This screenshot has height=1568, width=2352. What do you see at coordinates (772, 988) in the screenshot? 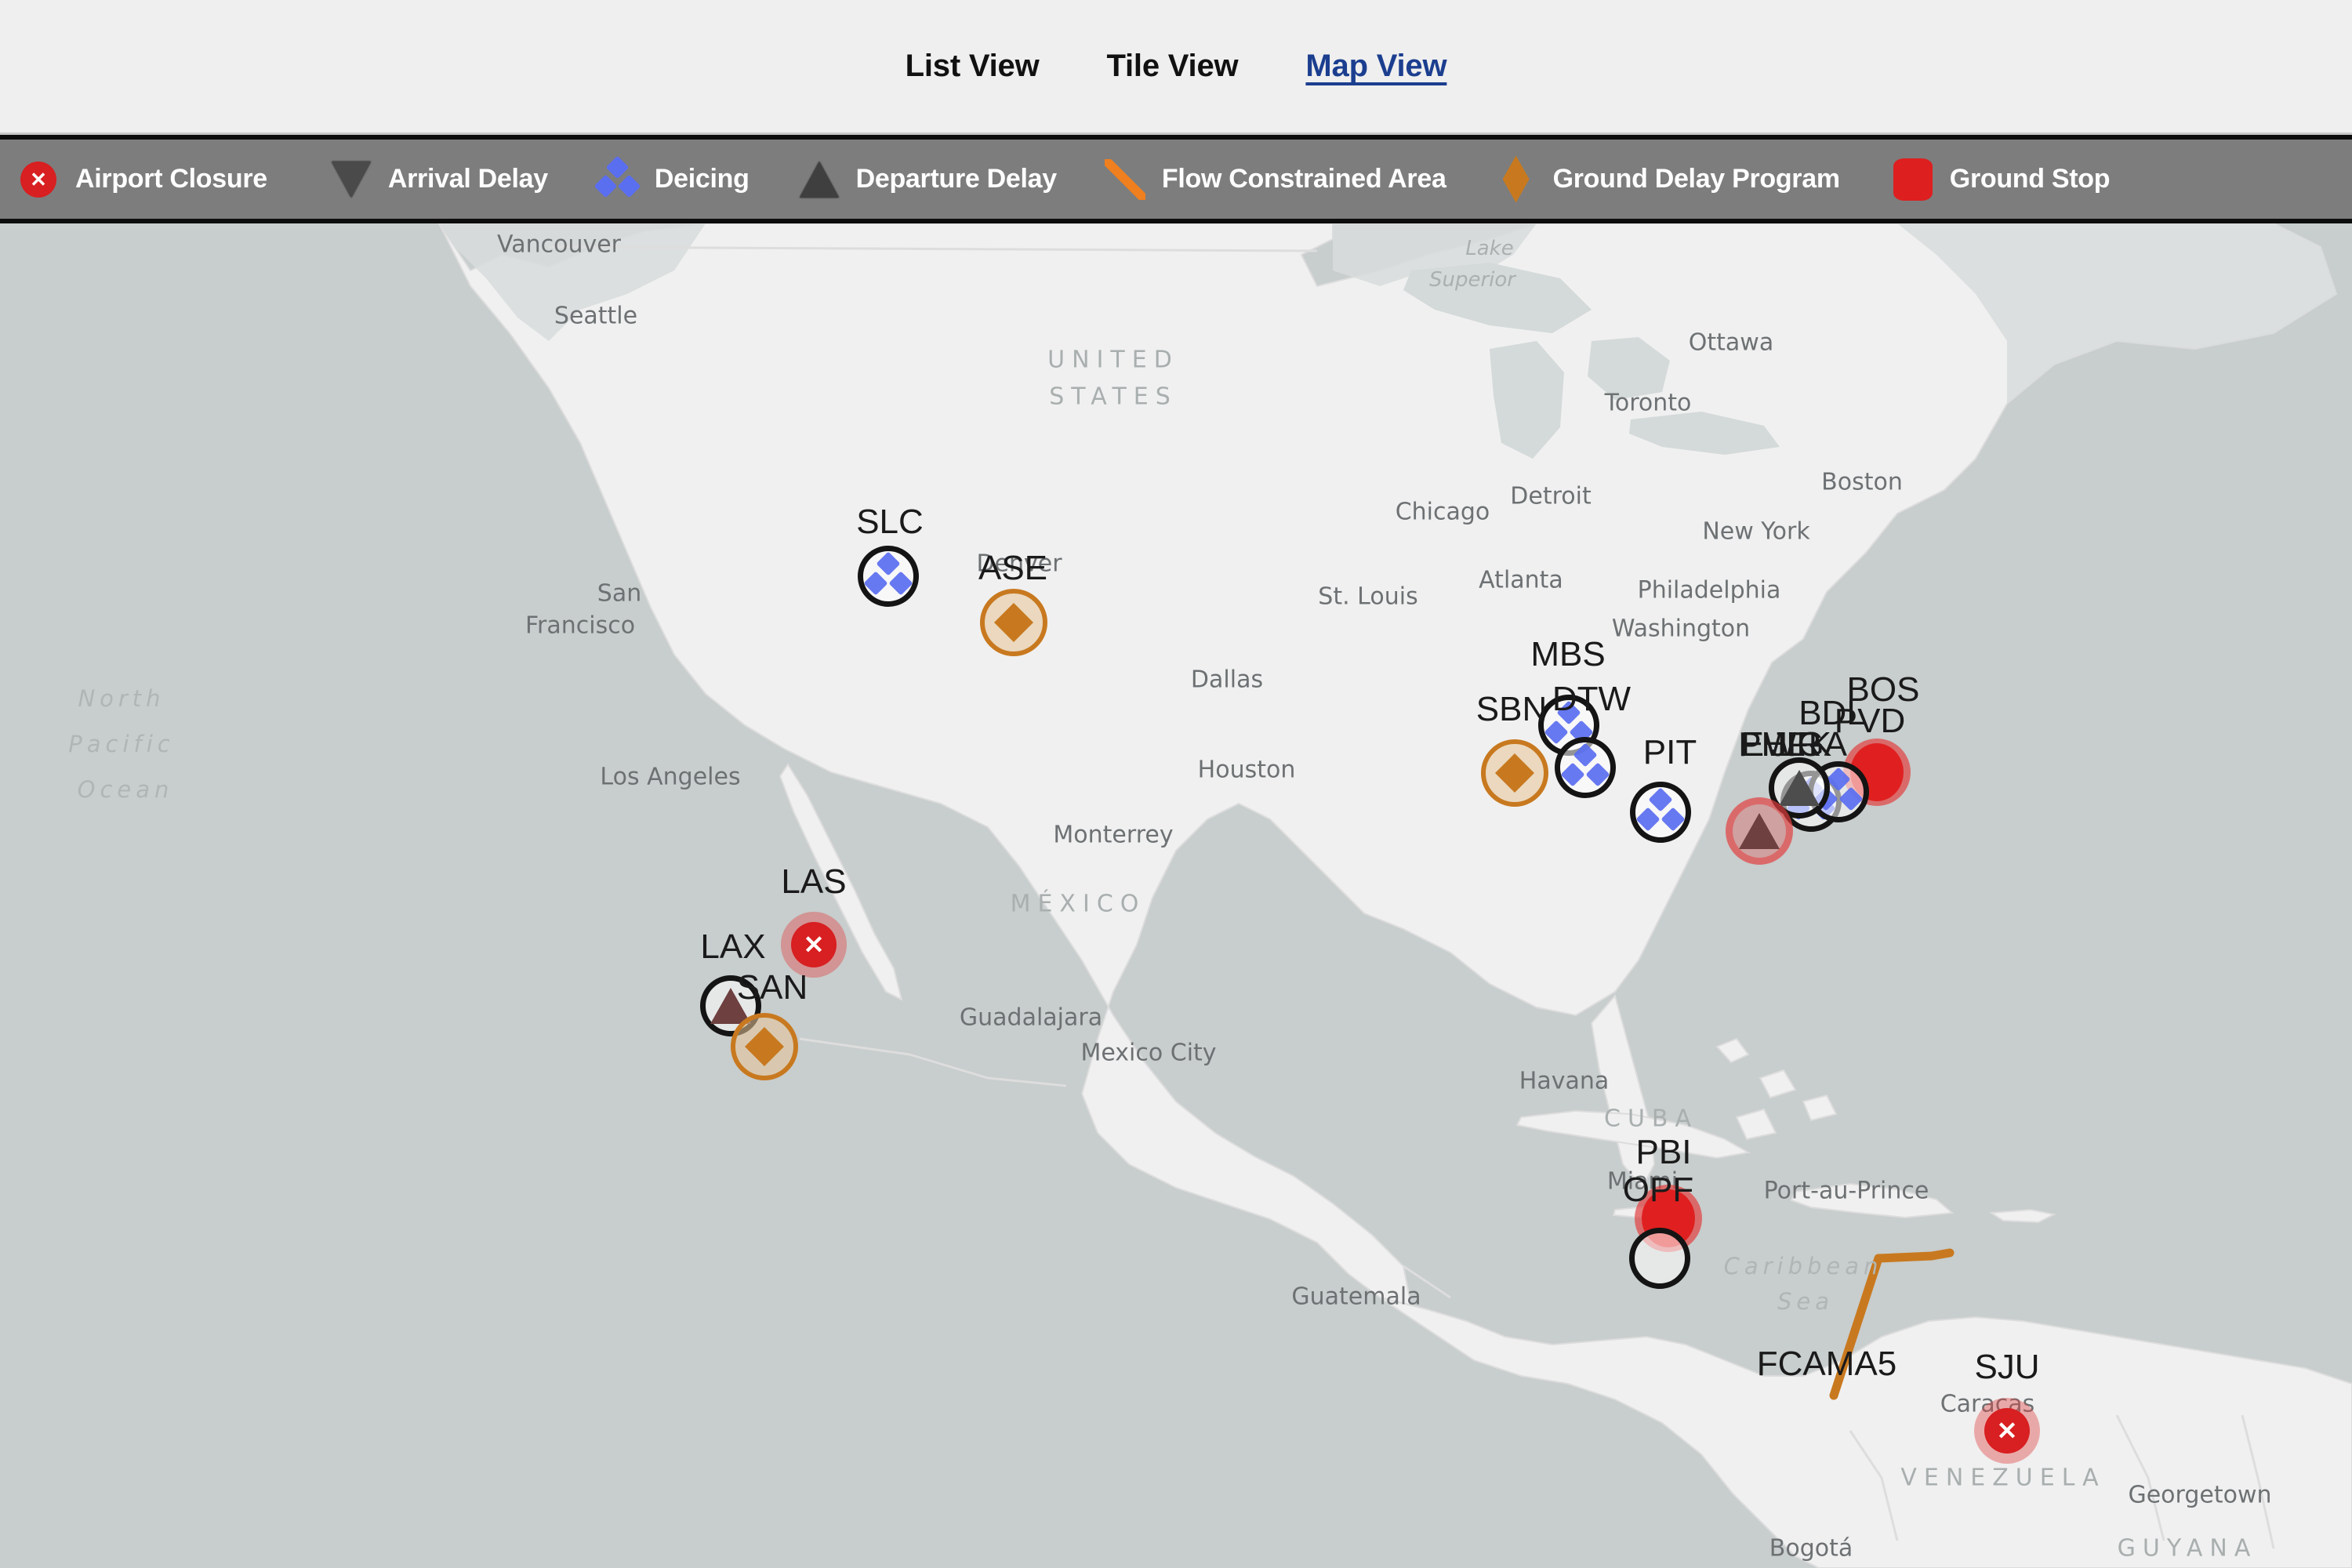
I see `airport-code-label: SAN` at bounding box center [772, 988].